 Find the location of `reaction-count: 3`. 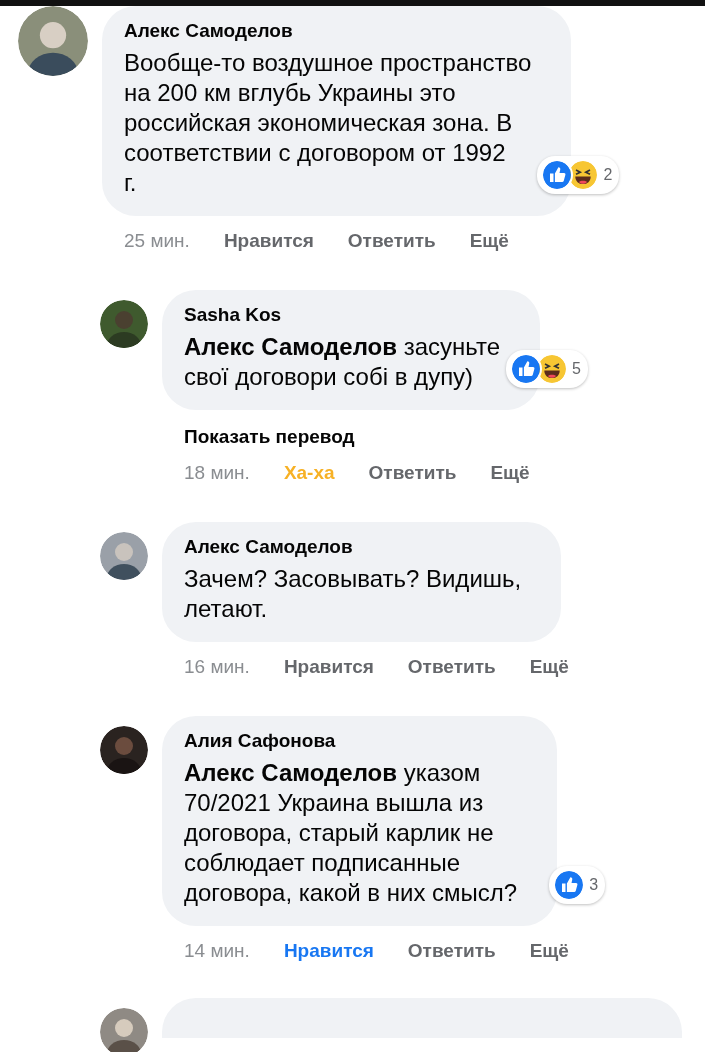

reaction-count: 3 is located at coordinates (594, 885).